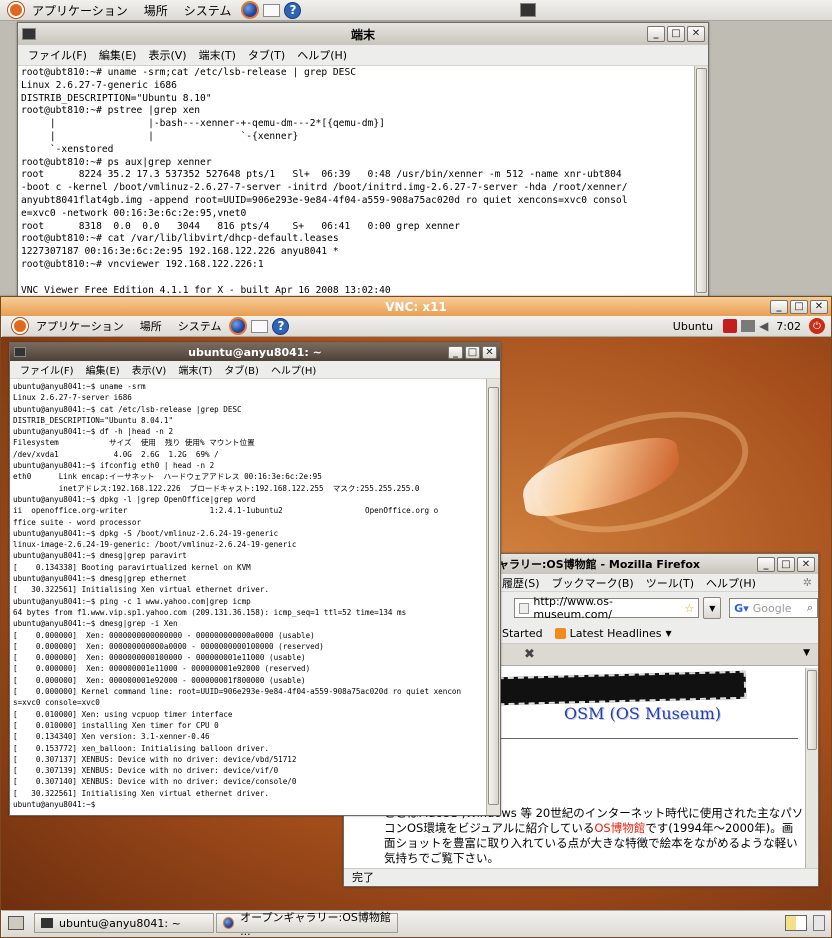 Image resolution: width=832 pixels, height=938 pixels. Describe the element at coordinates (16, 10) in the screenshot. I see `ubuntu-logo-icon` at that location.